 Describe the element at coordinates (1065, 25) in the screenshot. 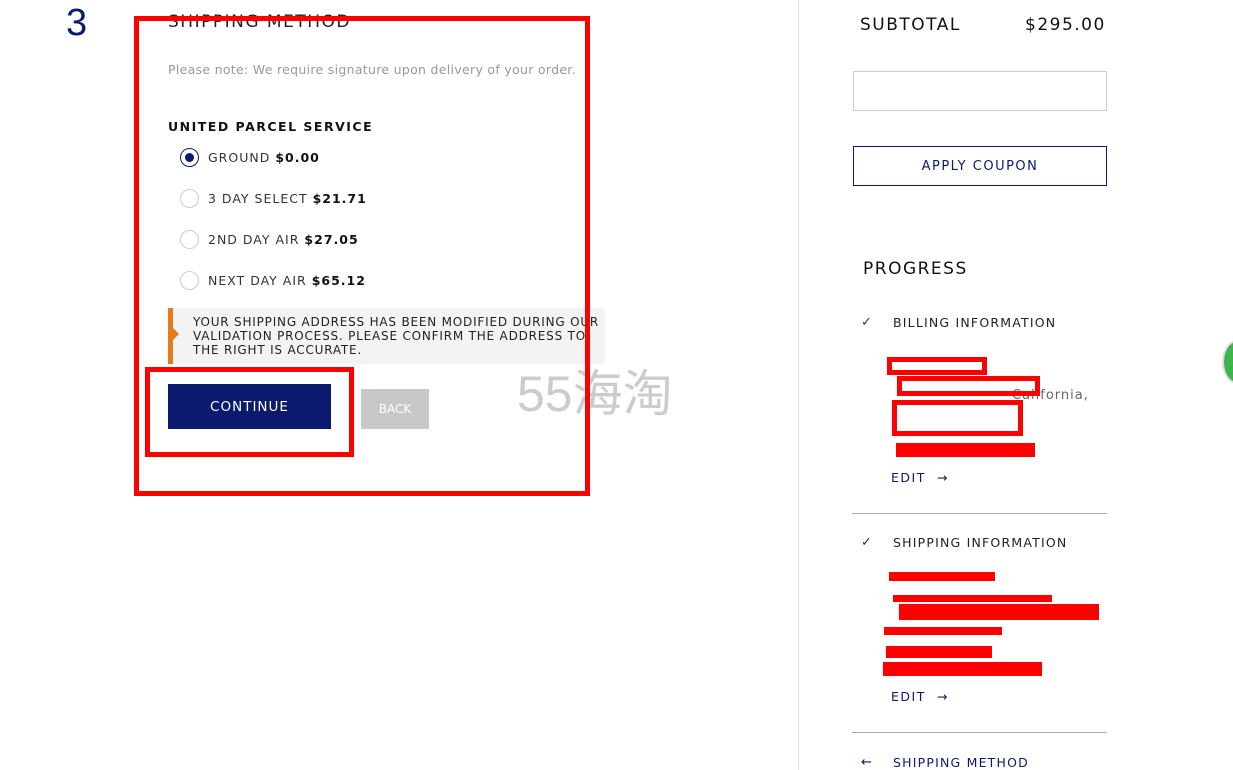

I see `subtotal-value: $295.00` at that location.